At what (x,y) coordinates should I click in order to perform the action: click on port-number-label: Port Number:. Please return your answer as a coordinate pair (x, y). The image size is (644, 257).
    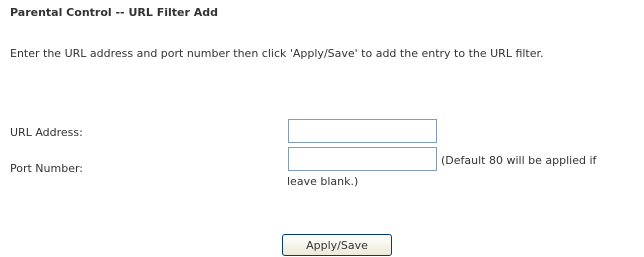
    Looking at the image, I should click on (47, 168).